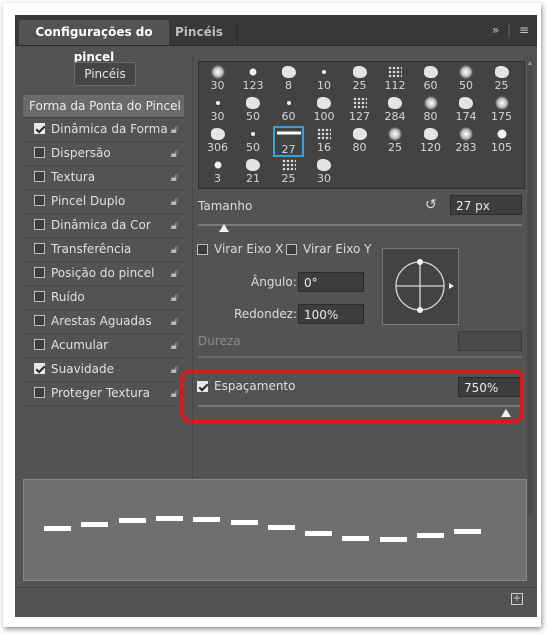 The width and height of the screenshot is (548, 635). Describe the element at coordinates (223, 228) in the screenshot. I see `size-slider-thumb` at that location.